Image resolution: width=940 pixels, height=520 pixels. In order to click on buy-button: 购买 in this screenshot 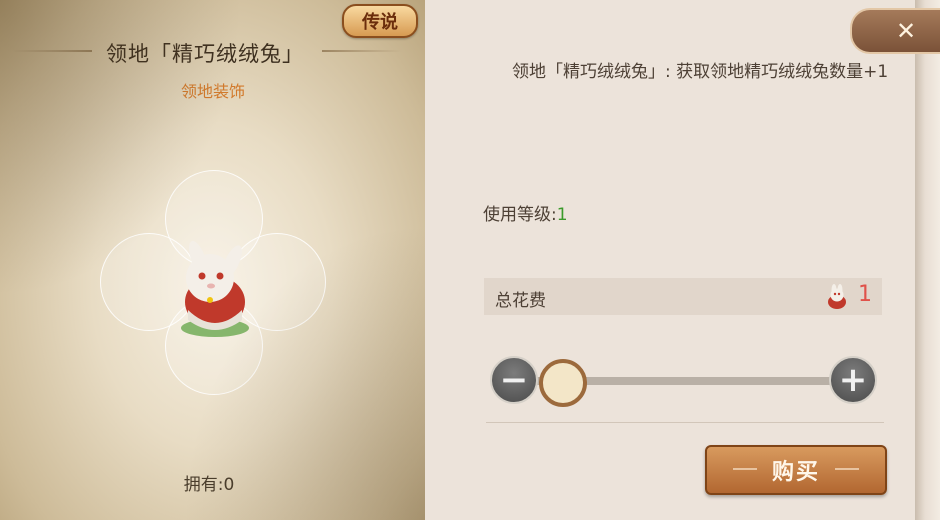, I will do `click(796, 470)`.